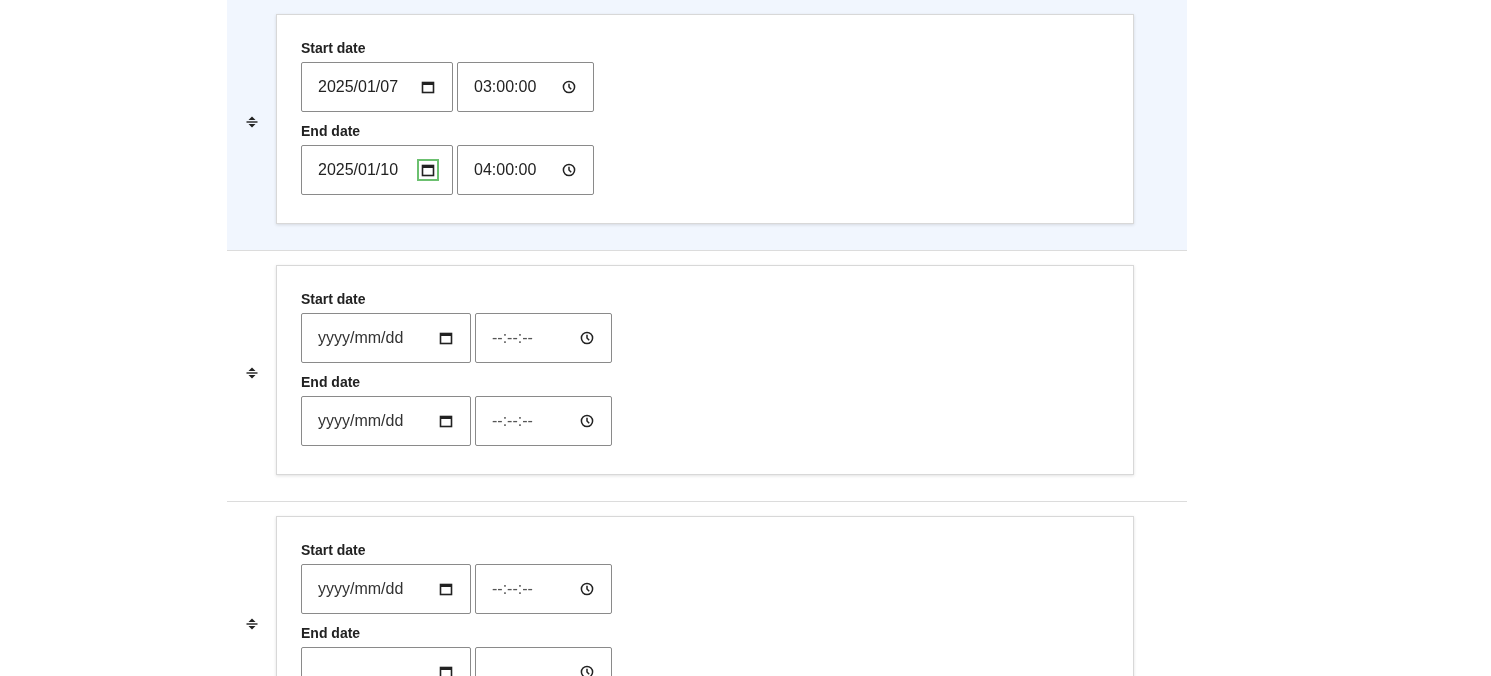  What do you see at coordinates (525, 87) in the screenshot?
I see `time-field: 03:00:00` at bounding box center [525, 87].